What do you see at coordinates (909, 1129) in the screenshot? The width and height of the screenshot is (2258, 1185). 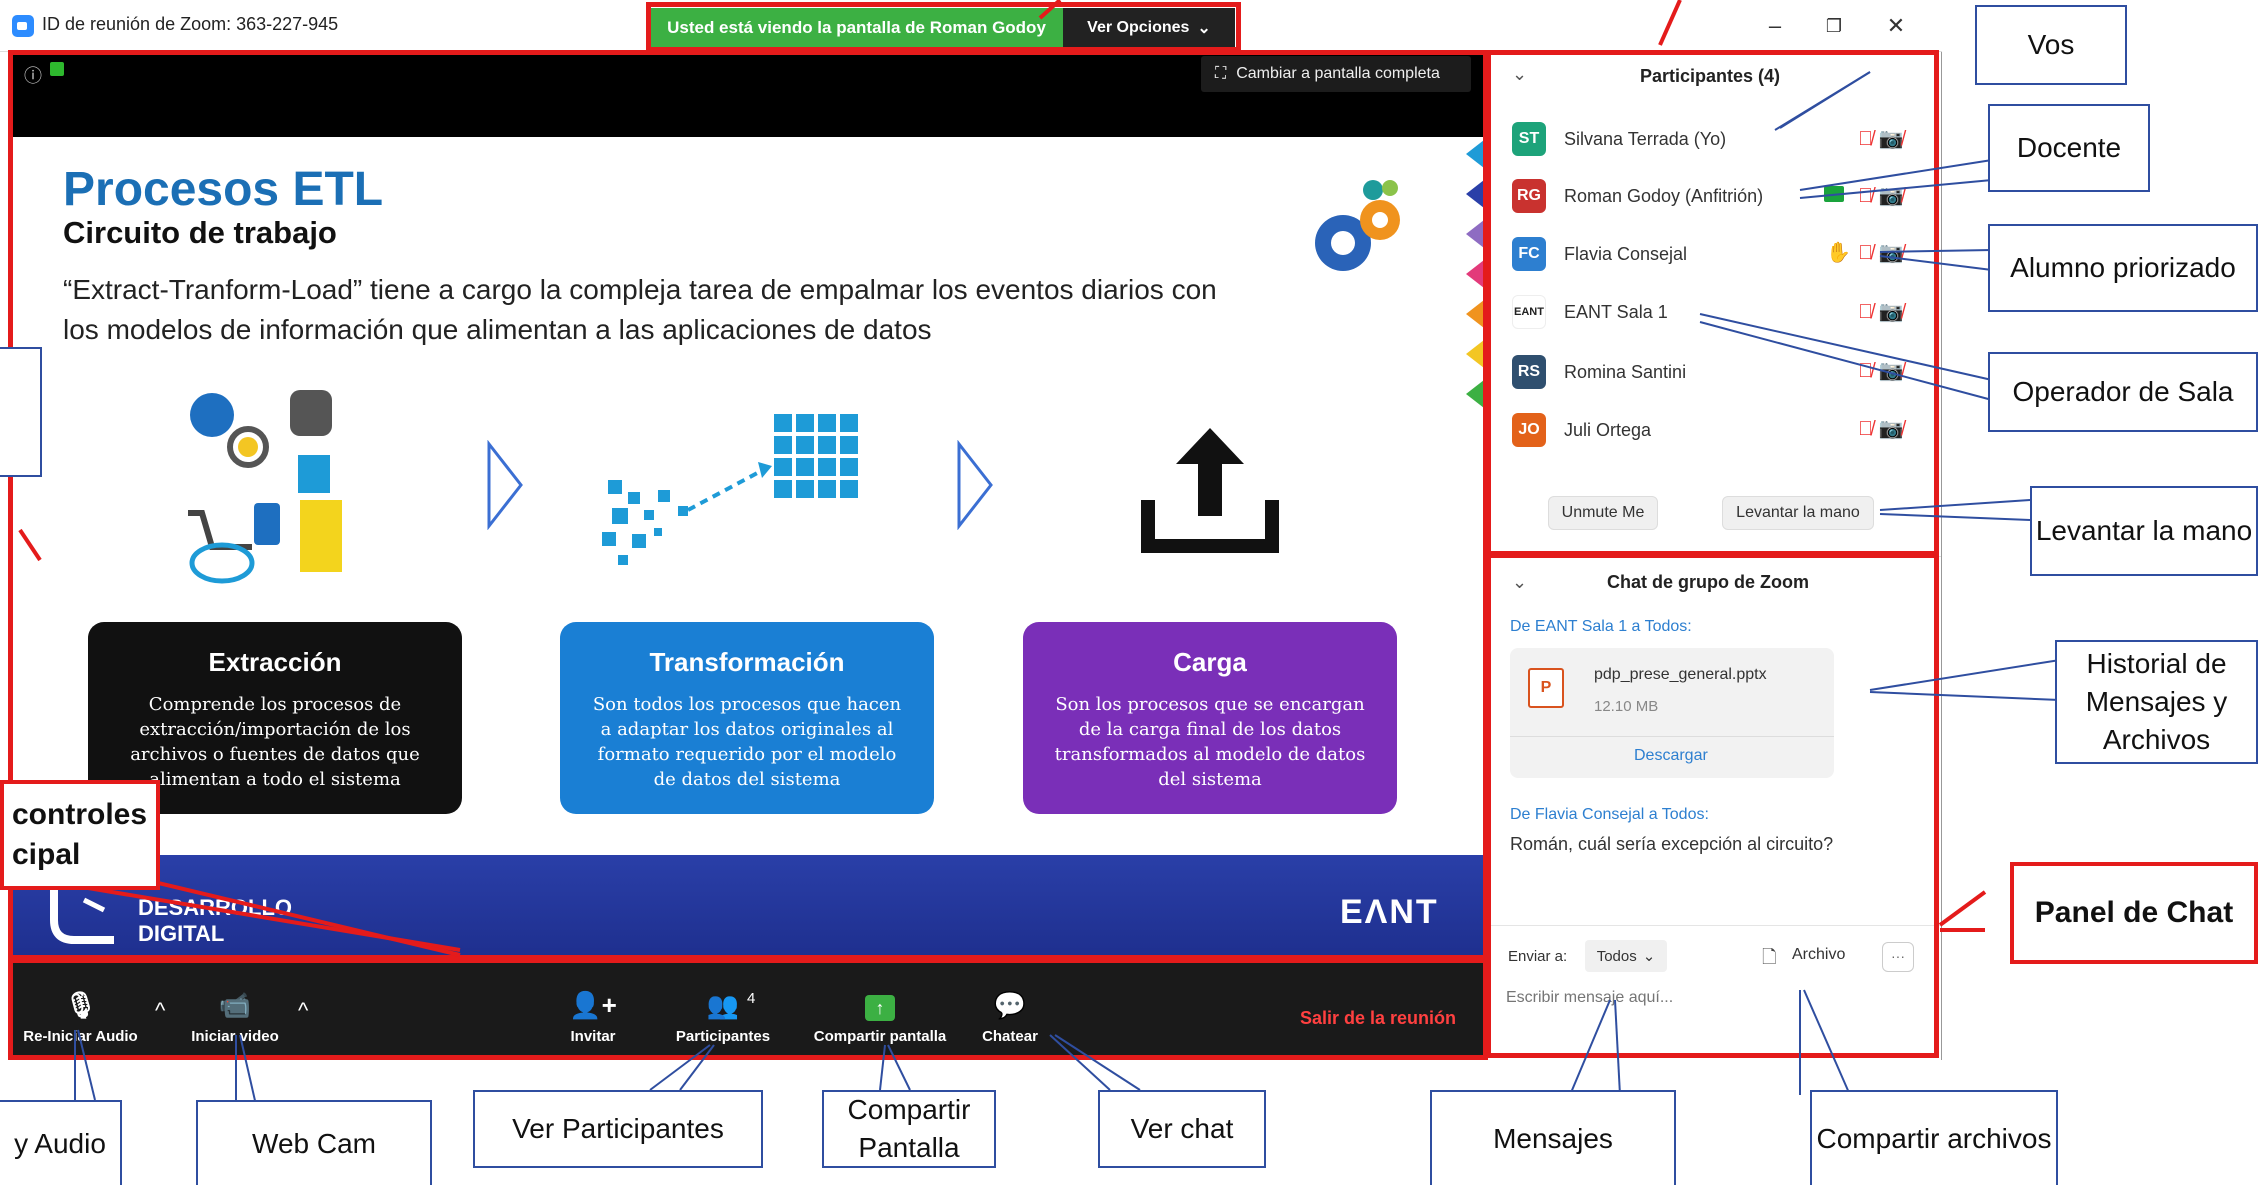 I see `callout-compartir-pantalla: Compartir Pantalla` at bounding box center [909, 1129].